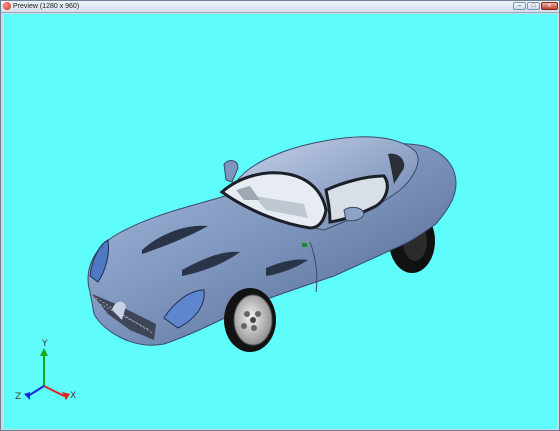 The image size is (560, 431). I want to click on y-axis-label: Y, so click(45, 344).